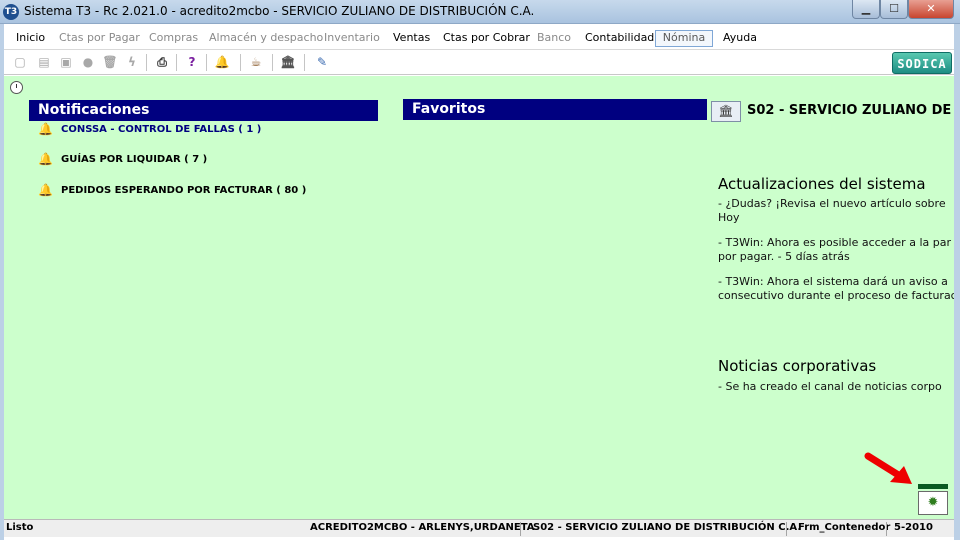  I want to click on menu-item-nomina: Nómina, so click(684, 38).